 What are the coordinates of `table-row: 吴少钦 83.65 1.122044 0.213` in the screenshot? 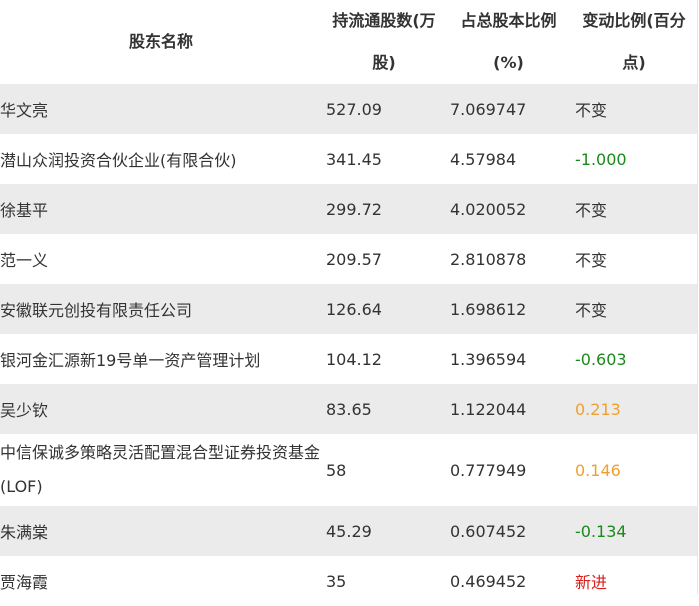 It's located at (348, 409).